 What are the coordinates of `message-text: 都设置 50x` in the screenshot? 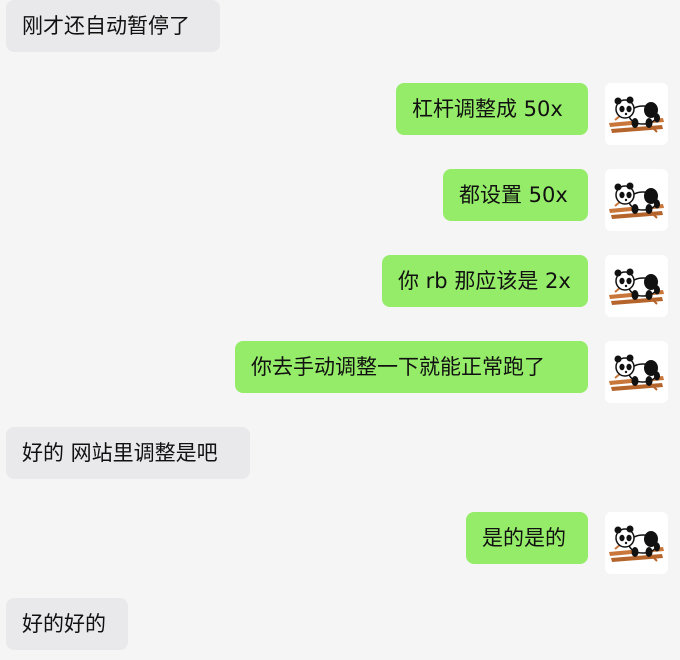 It's located at (513, 195).